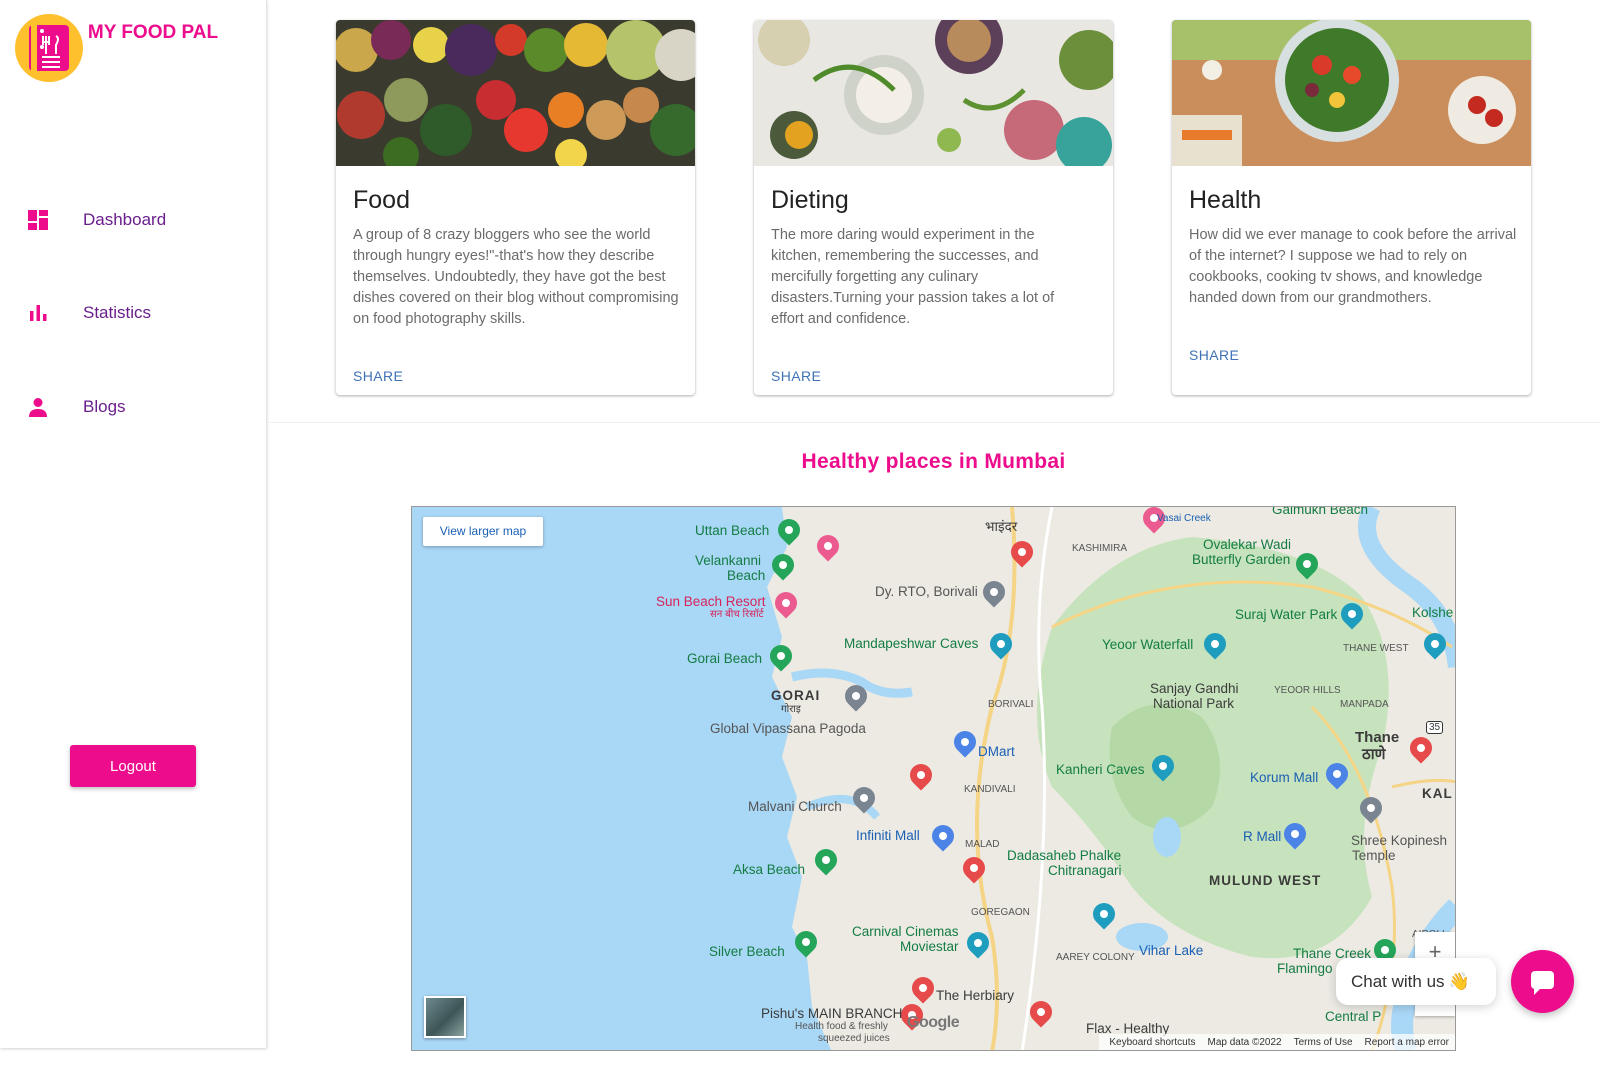 Image resolution: width=1600 pixels, height=1065 pixels. What do you see at coordinates (381, 200) in the screenshot?
I see `card-title: Food` at bounding box center [381, 200].